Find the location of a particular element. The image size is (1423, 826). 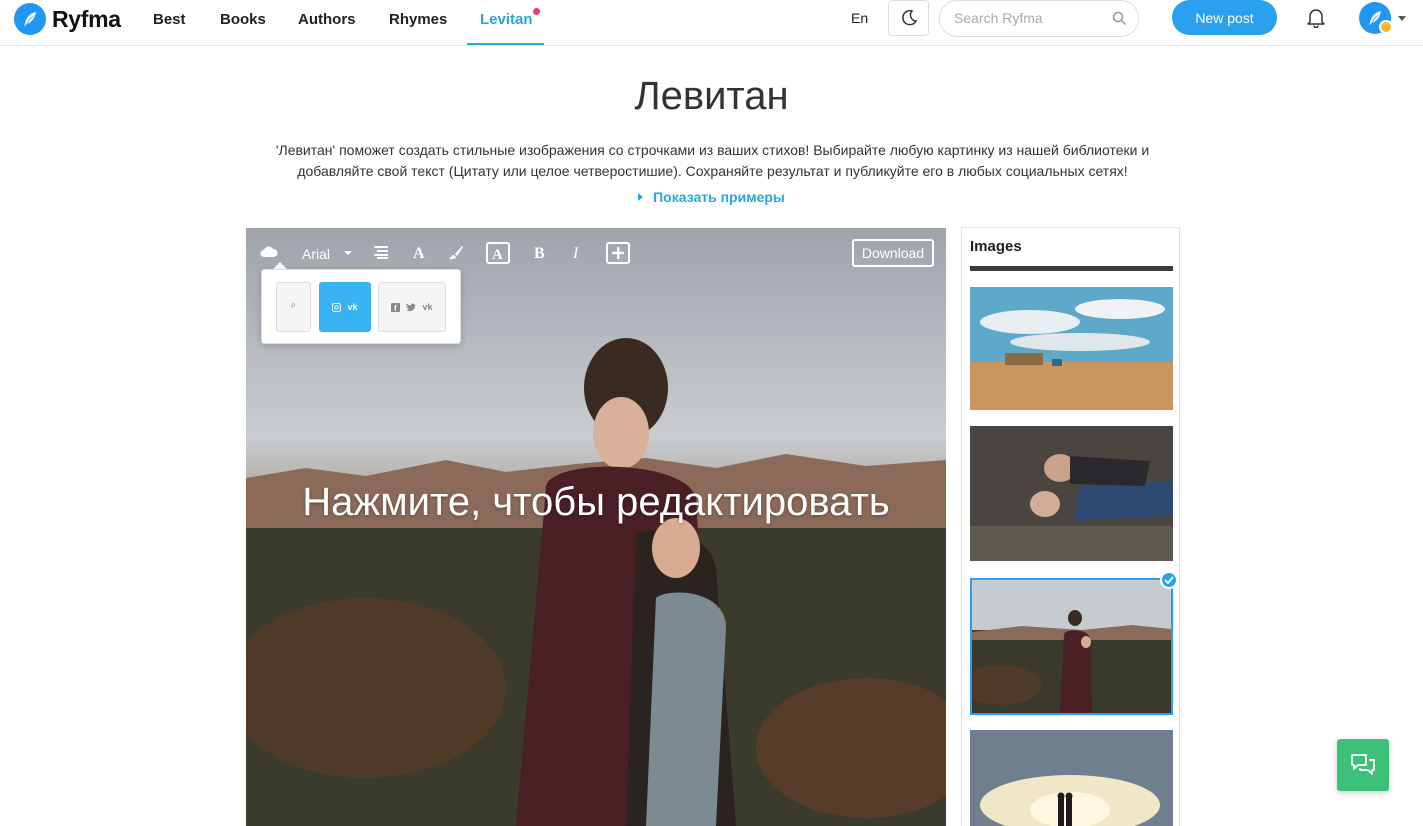

brand-name: Ryfma is located at coordinates (86, 18).